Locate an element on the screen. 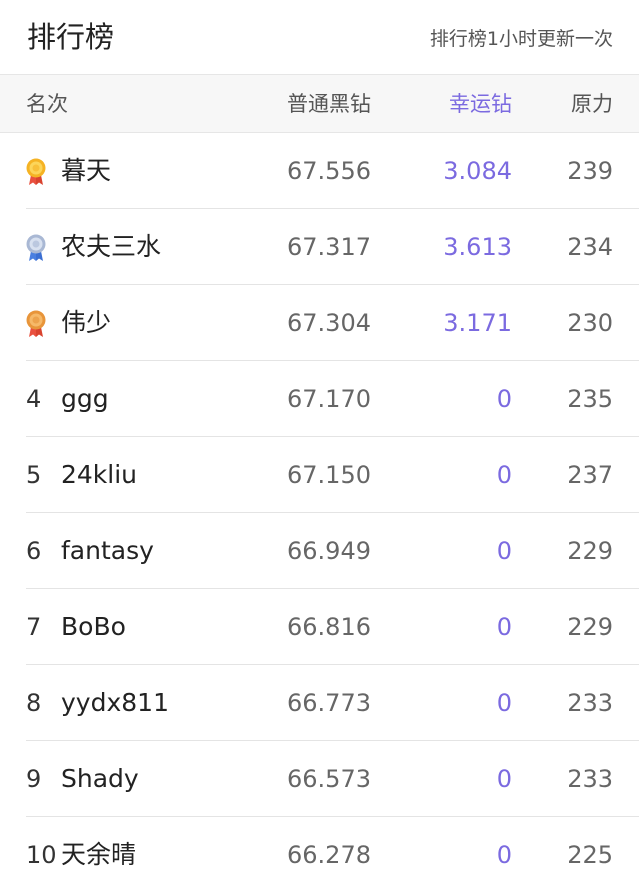 The width and height of the screenshot is (639, 893). rank-number: 7 is located at coordinates (34, 627).